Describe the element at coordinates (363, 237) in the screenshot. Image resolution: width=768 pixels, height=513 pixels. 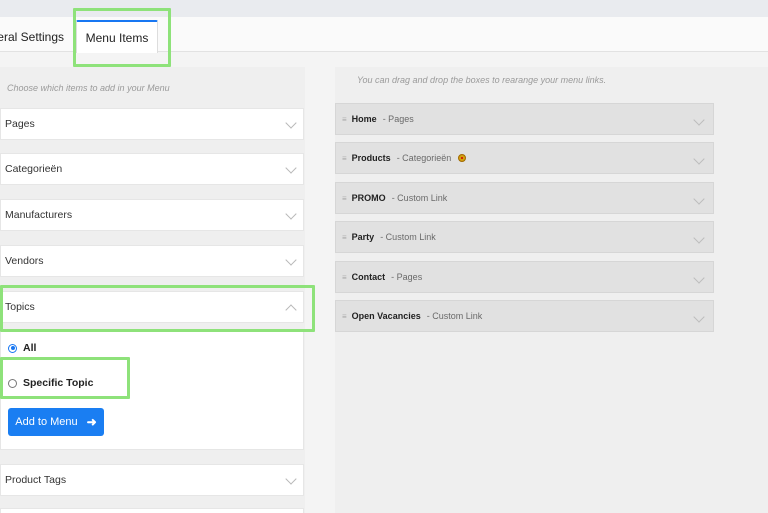
I see `menu-item-title: Party` at that location.